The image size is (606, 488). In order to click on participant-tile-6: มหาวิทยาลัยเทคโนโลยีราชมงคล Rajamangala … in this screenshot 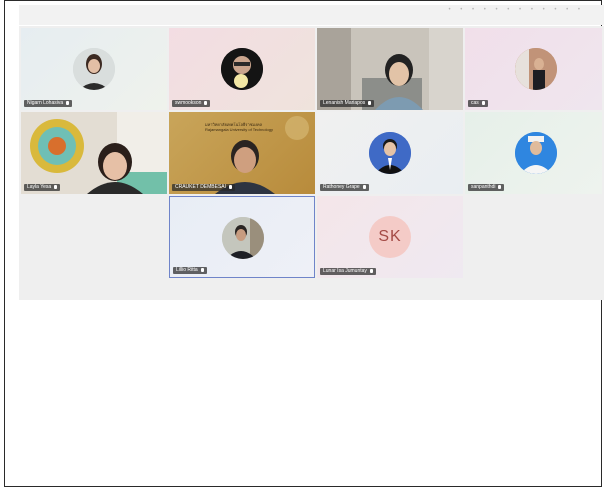, I will do `click(242, 153)`.